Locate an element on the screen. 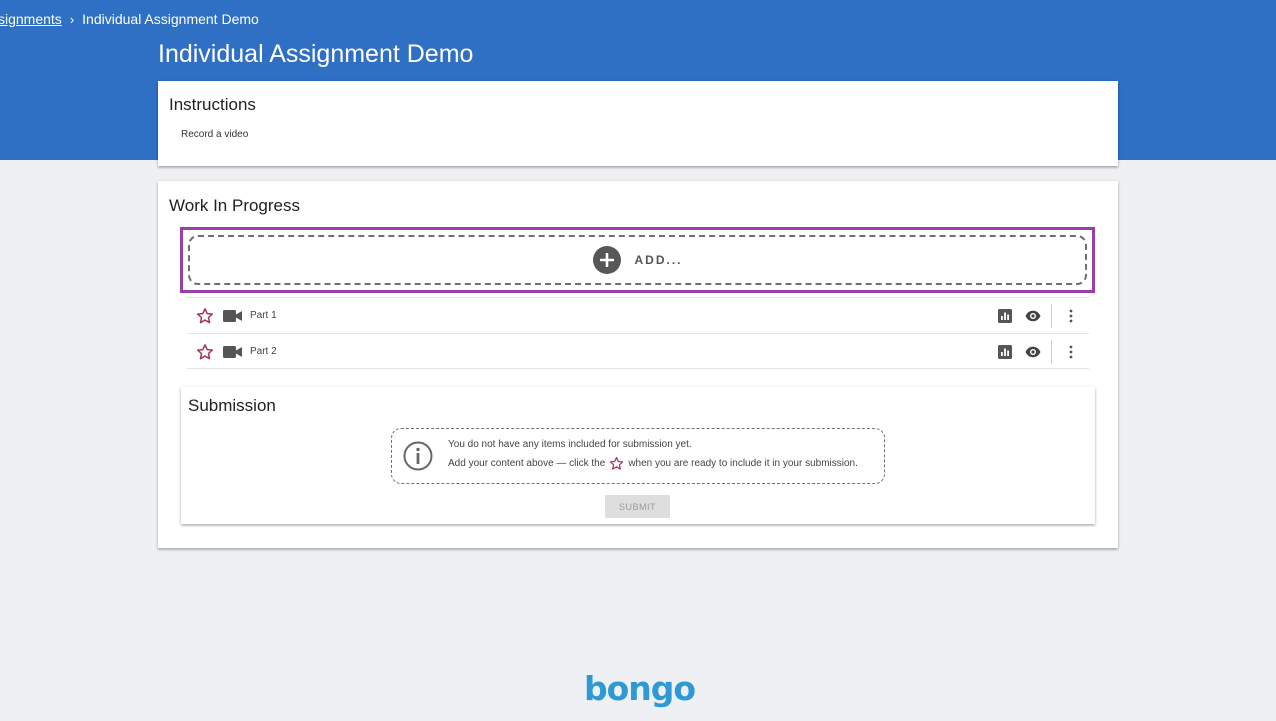 The height and width of the screenshot is (721, 1276). notice-text-before: Add your content above — click the is located at coordinates (527, 463).